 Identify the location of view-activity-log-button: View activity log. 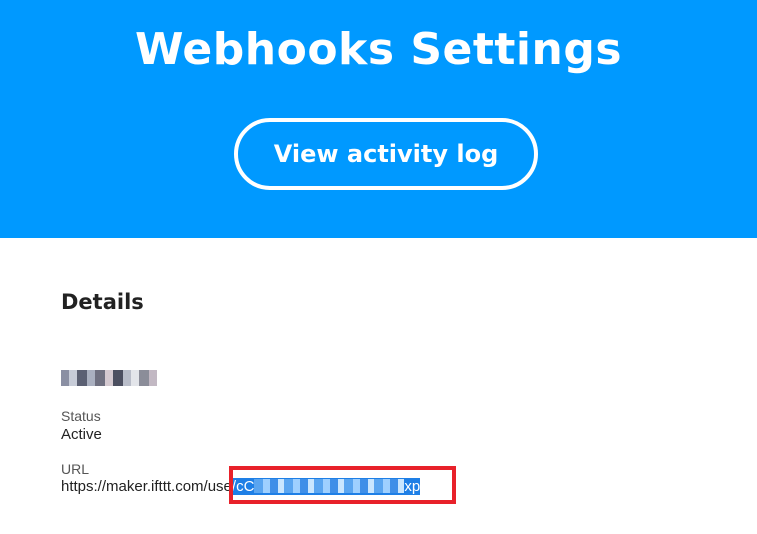
(386, 154).